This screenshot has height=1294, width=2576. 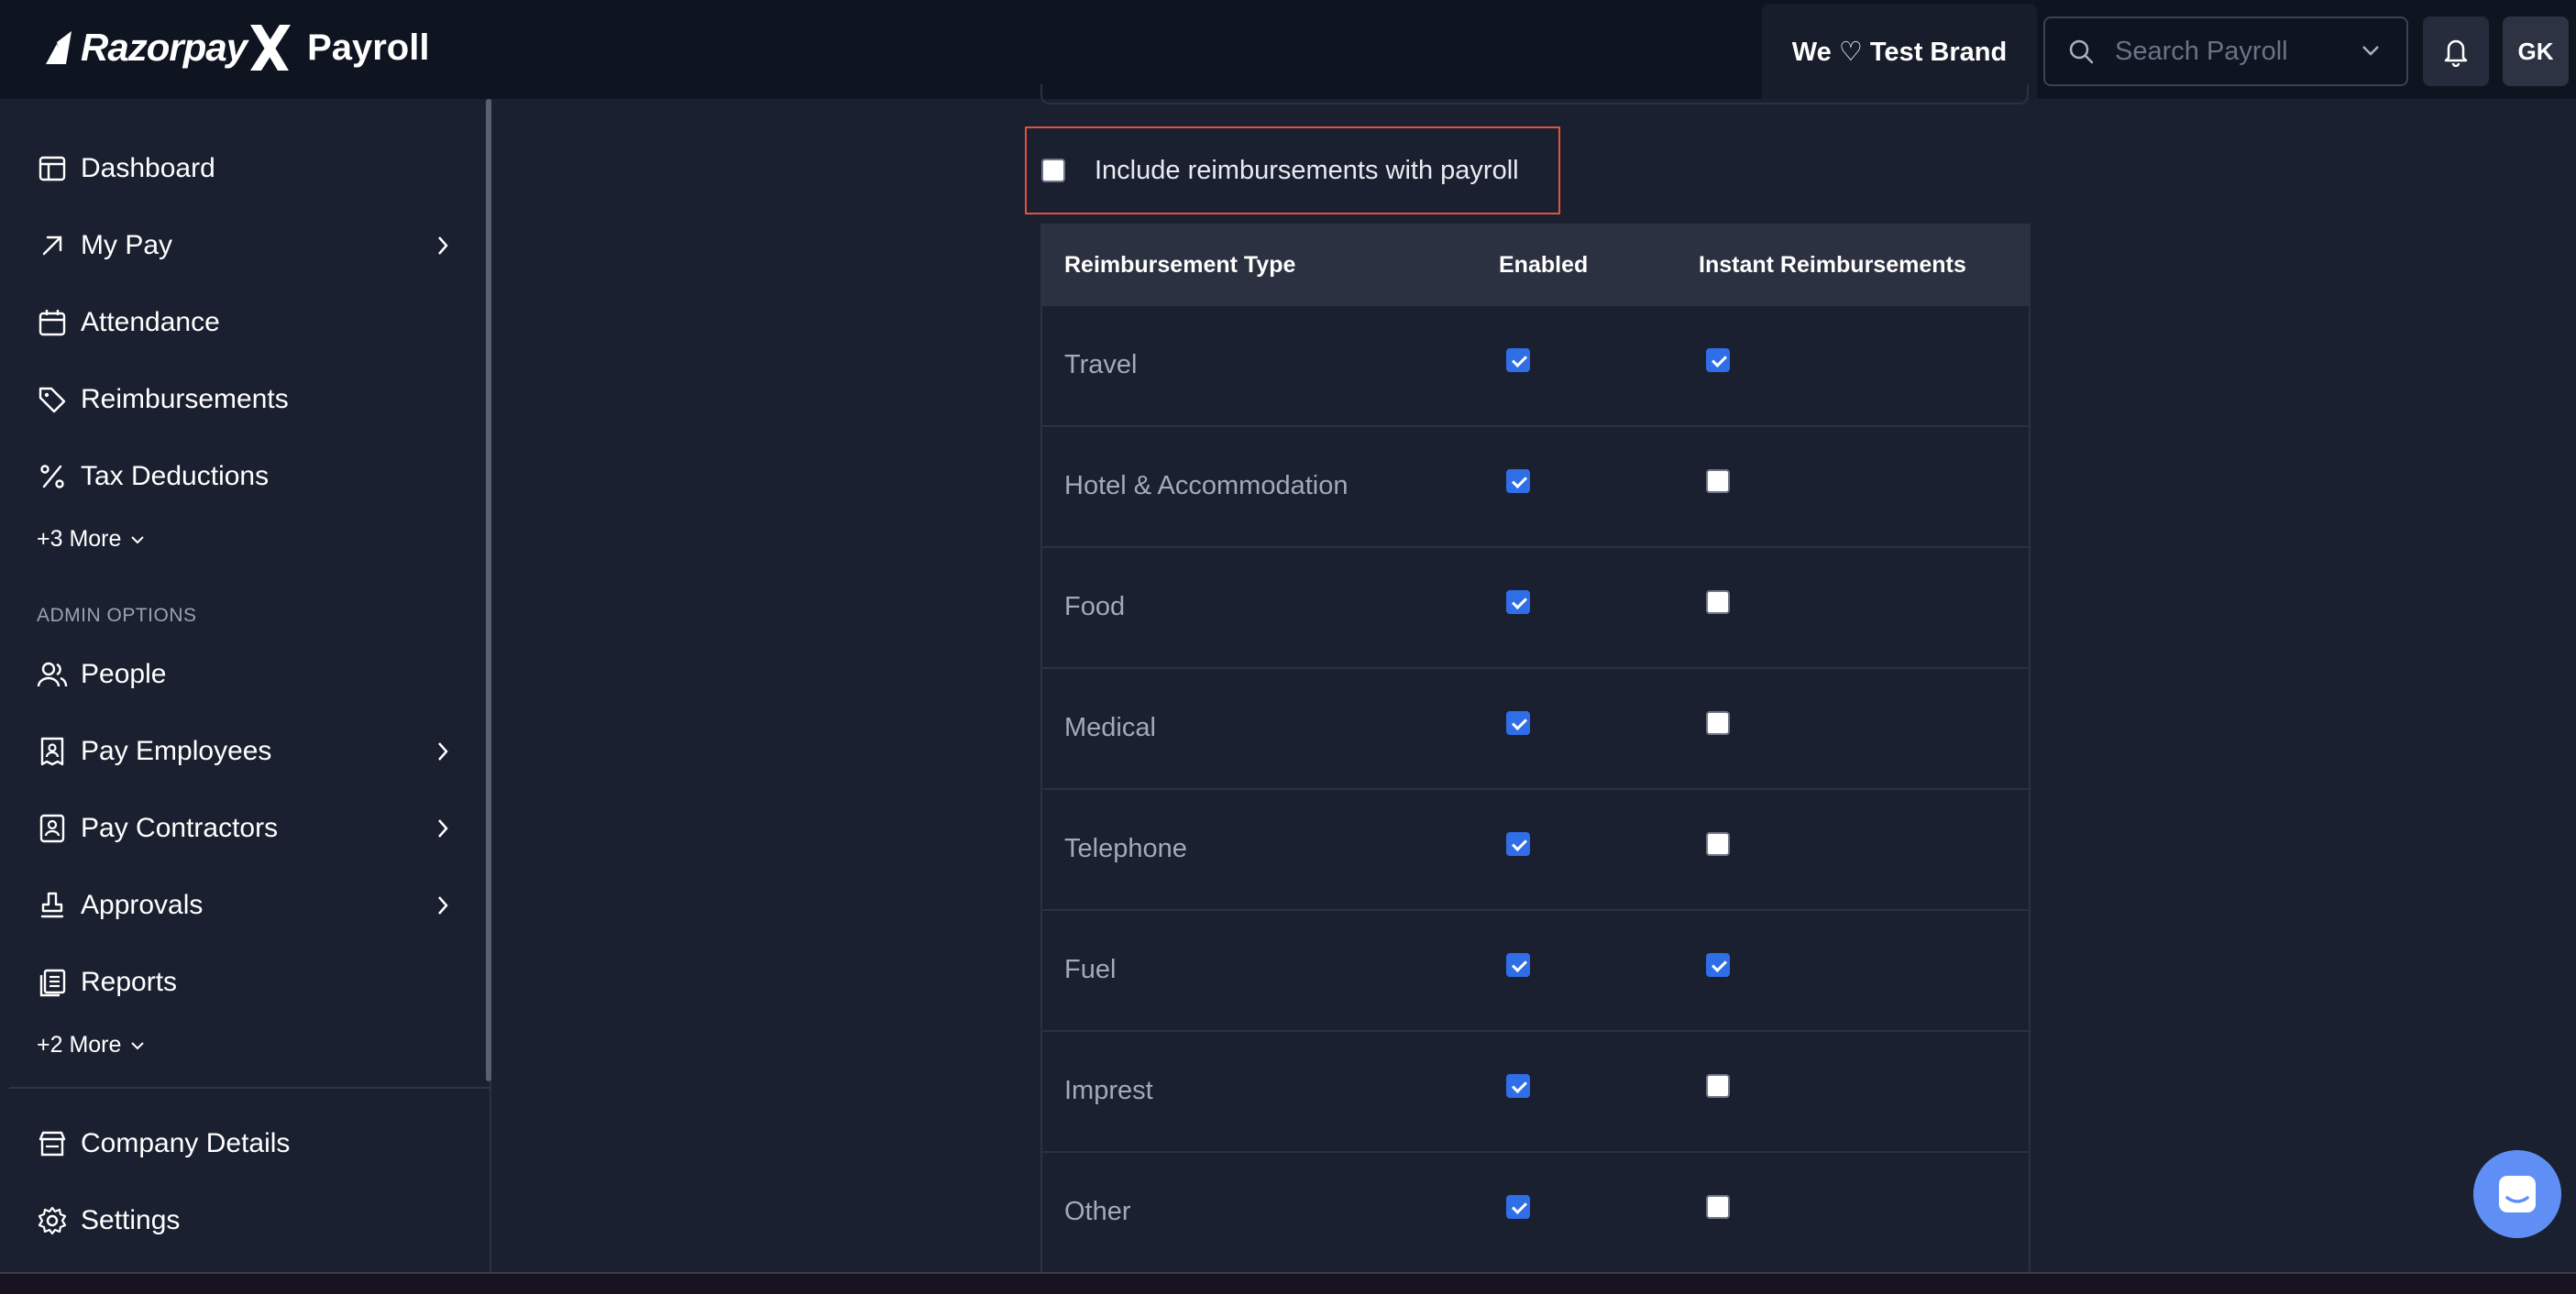 What do you see at coordinates (176, 476) in the screenshot?
I see `sidebar-item-label: Tax Deductions` at bounding box center [176, 476].